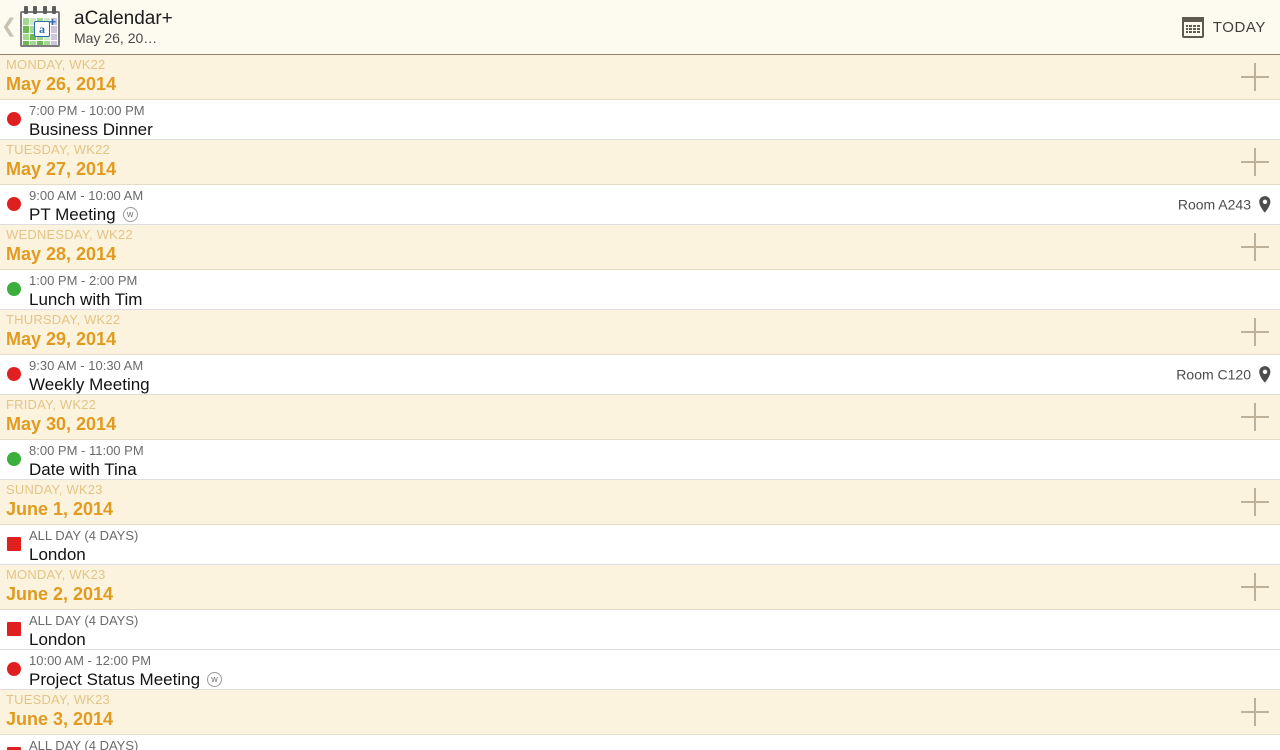  Describe the element at coordinates (61, 254) in the screenshot. I see `day-date-label: May 28, 2014` at that location.